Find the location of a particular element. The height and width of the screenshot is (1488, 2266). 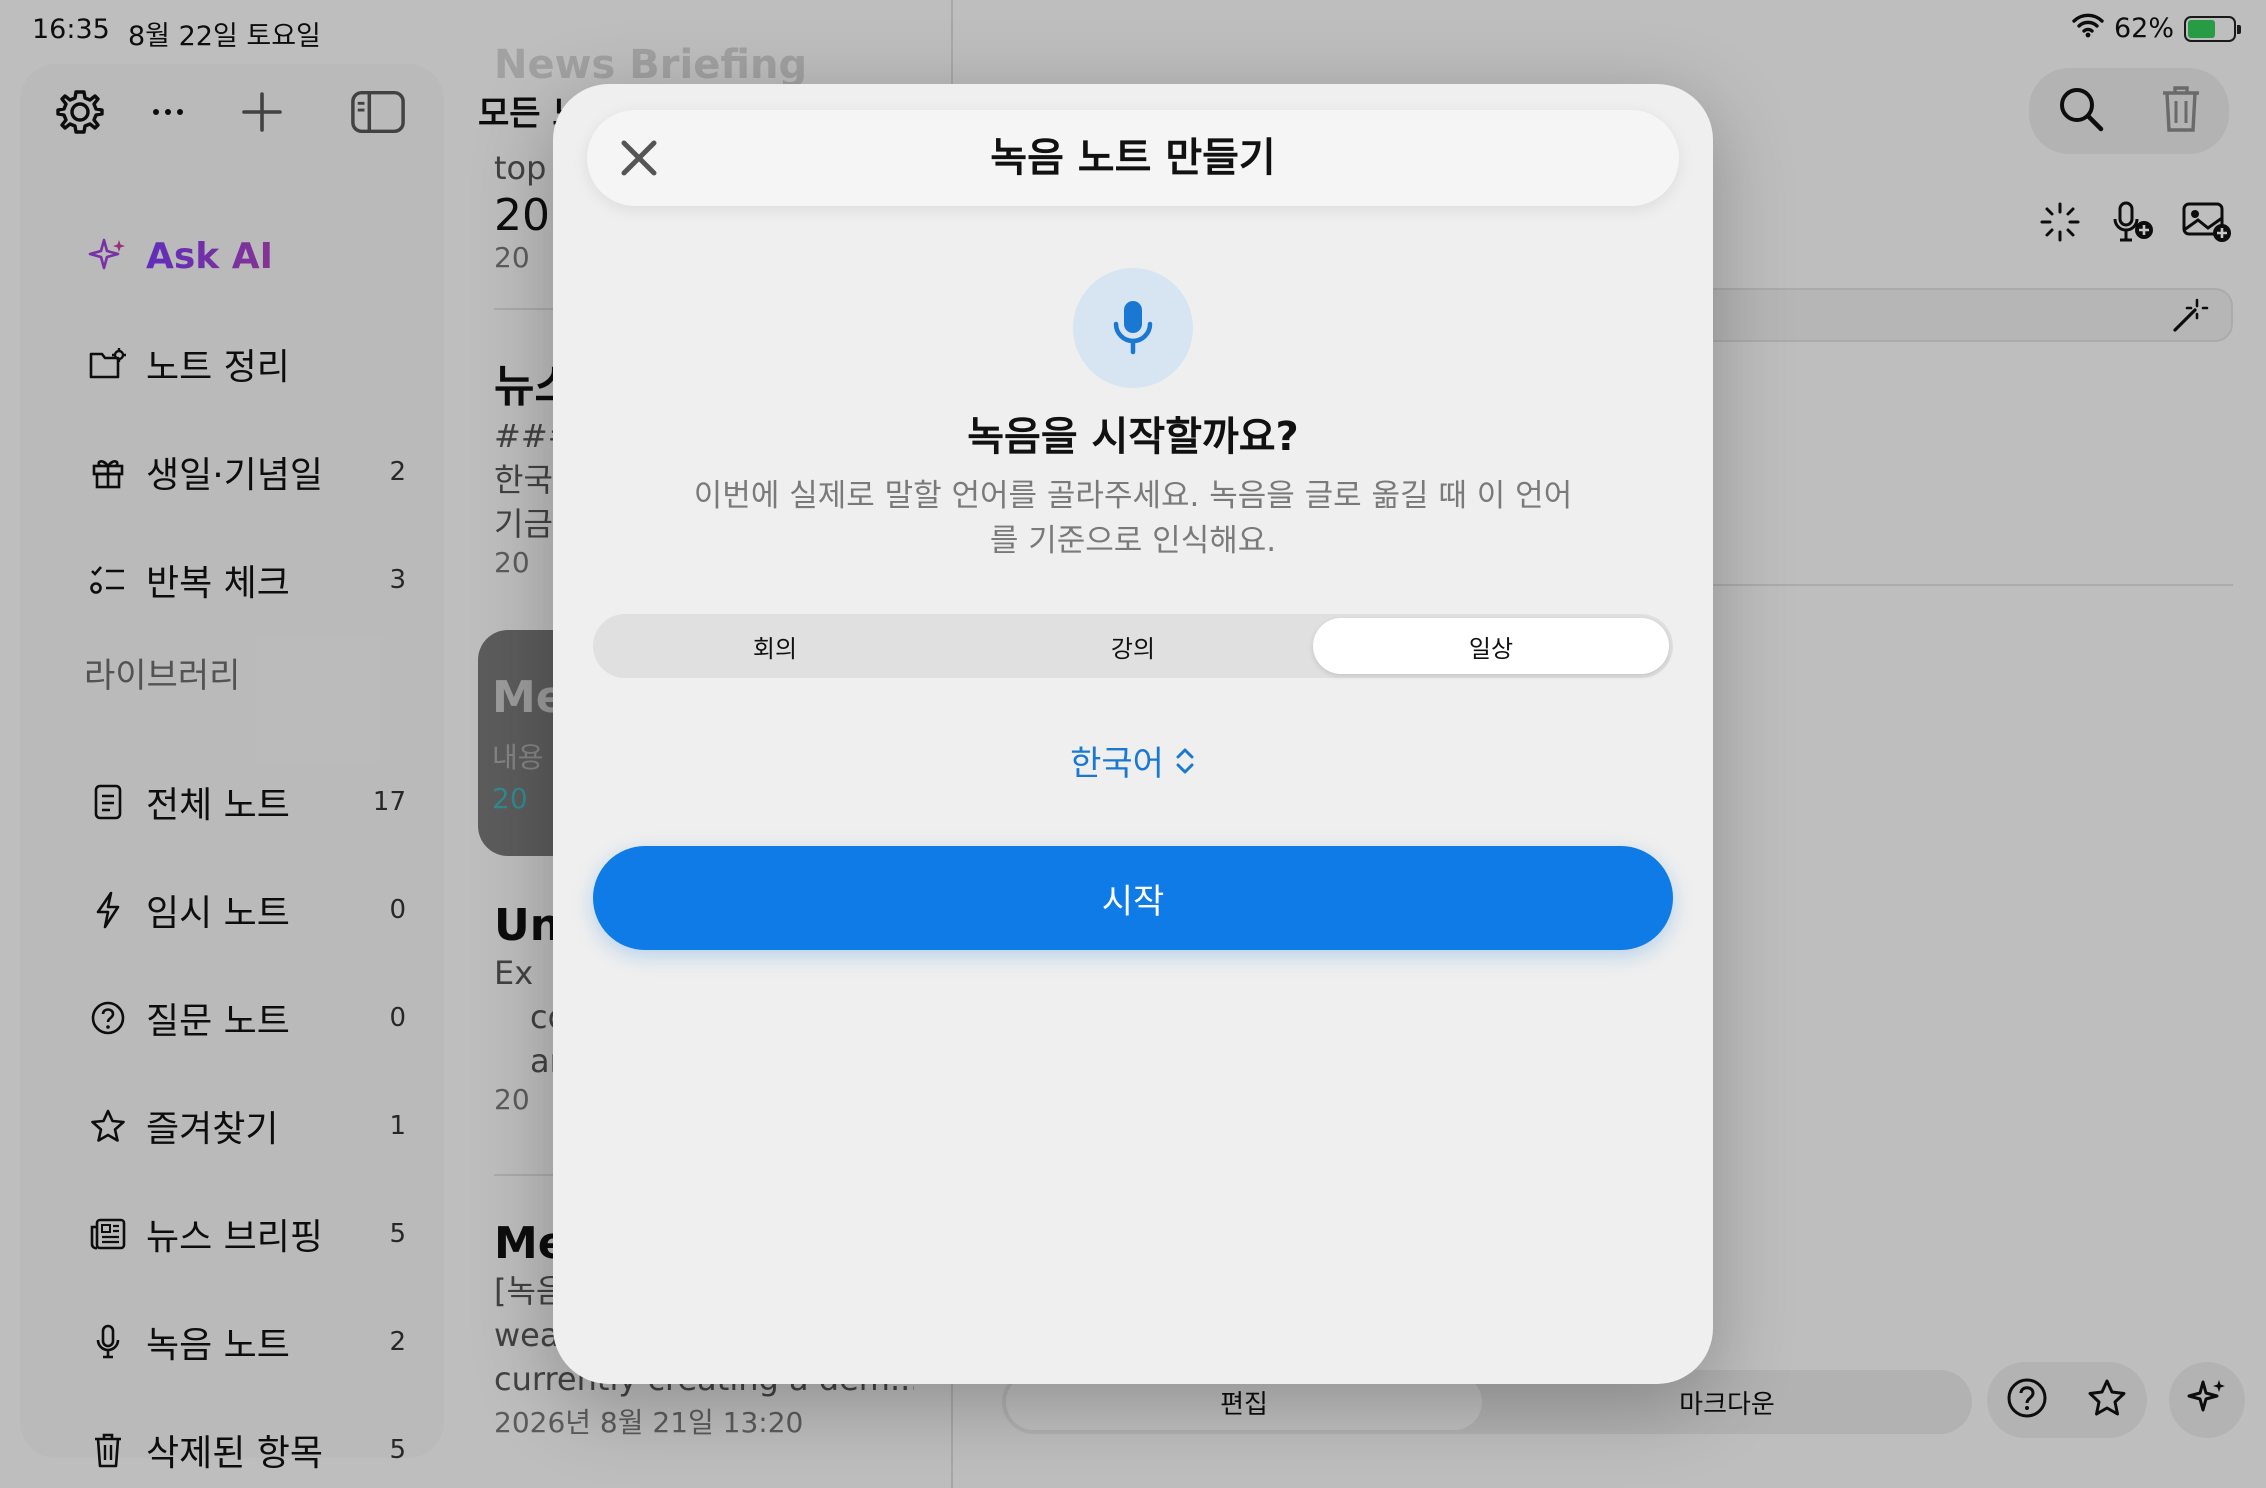

start-button: 시작 is located at coordinates (1133, 898).